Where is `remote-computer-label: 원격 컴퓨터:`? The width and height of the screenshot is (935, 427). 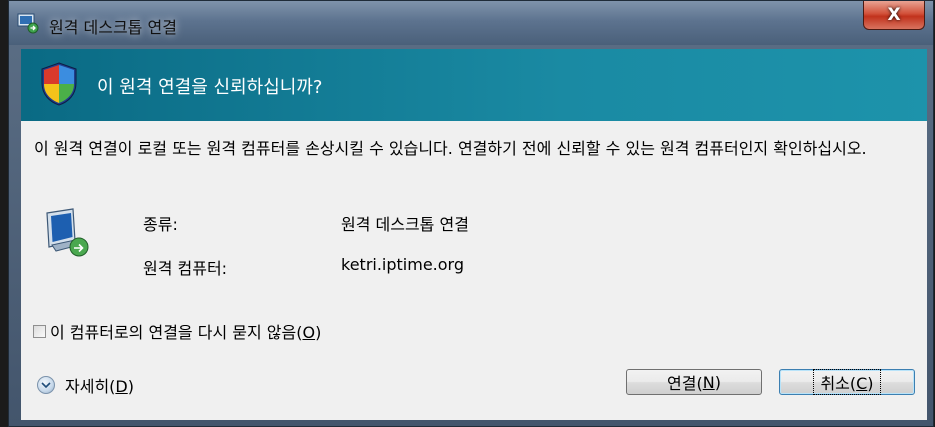 remote-computer-label: 원격 컴퓨터: is located at coordinates (185, 268).